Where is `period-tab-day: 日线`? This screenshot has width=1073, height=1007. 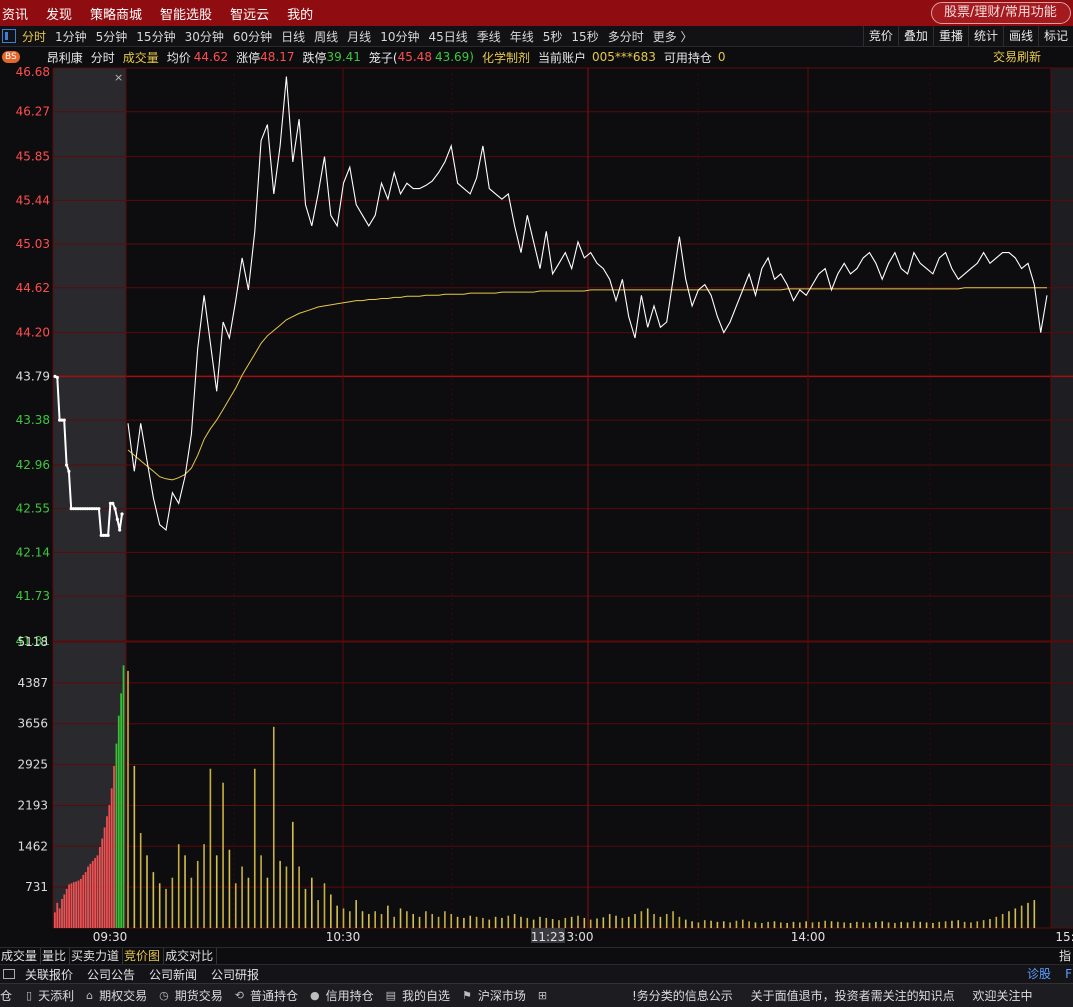
period-tab-day: 日线 is located at coordinates (293, 36).